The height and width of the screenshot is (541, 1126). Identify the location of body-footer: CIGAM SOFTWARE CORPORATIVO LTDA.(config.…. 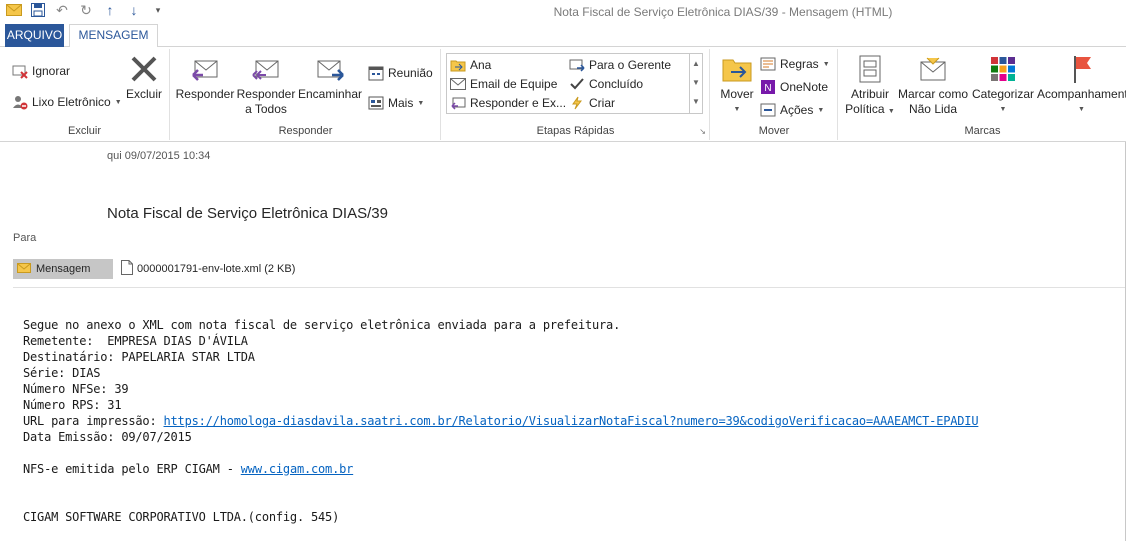
(181, 517).